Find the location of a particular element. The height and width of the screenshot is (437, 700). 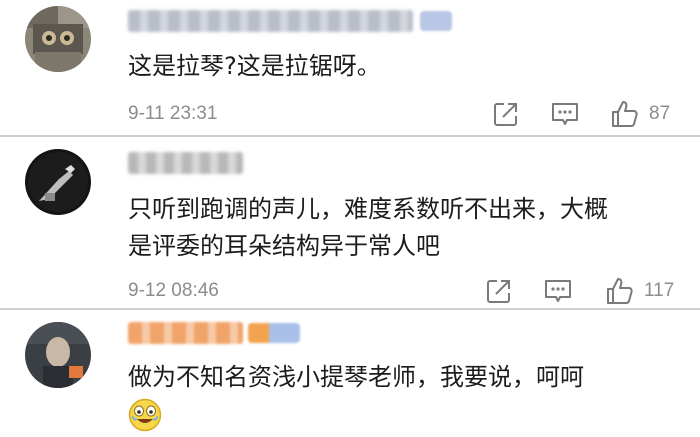

comment-time: 9-12 08:46 is located at coordinates (173, 290).